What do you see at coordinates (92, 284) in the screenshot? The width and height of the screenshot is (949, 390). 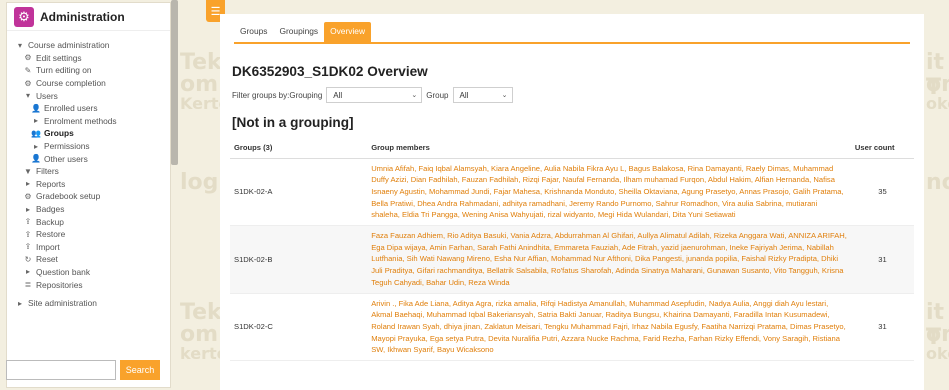 I see `admin-tree-item: ≣ Repositories` at bounding box center [92, 284].